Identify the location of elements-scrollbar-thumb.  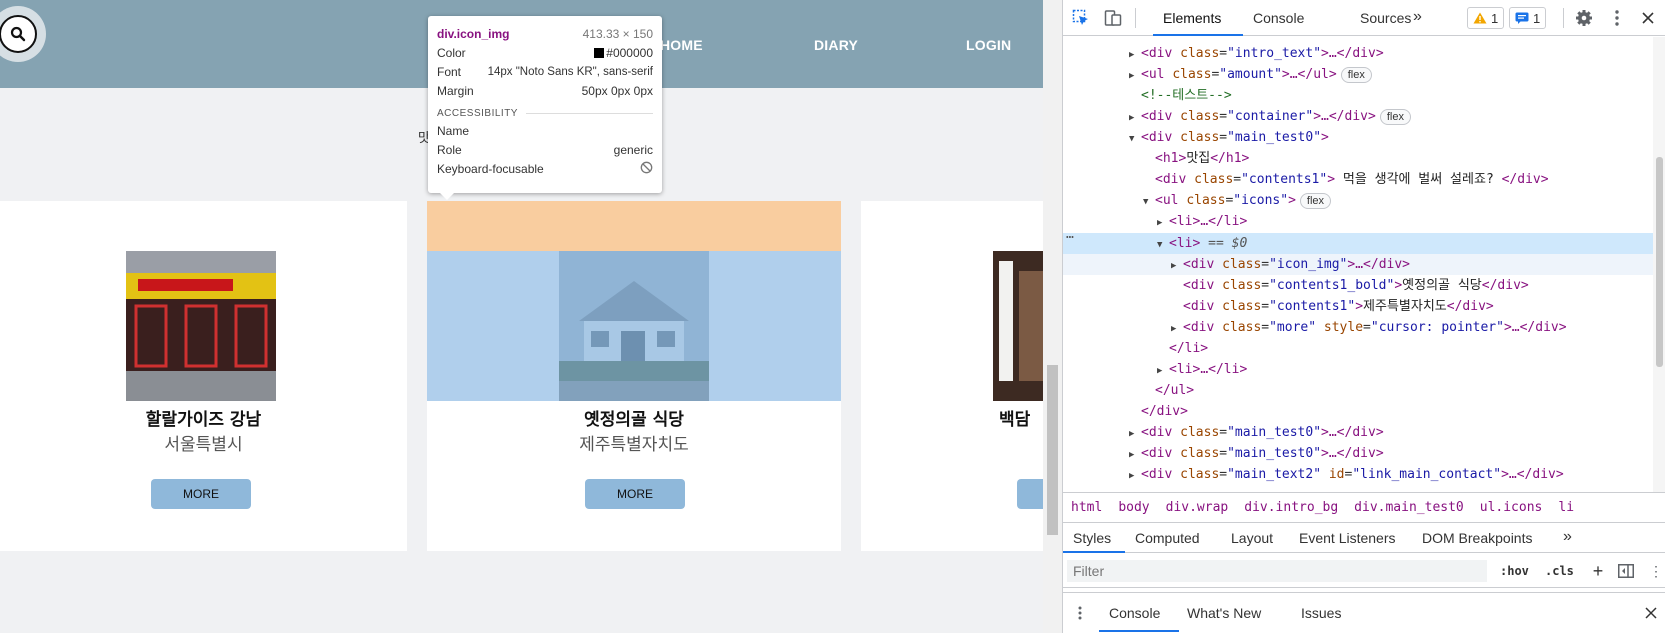
(1659, 262).